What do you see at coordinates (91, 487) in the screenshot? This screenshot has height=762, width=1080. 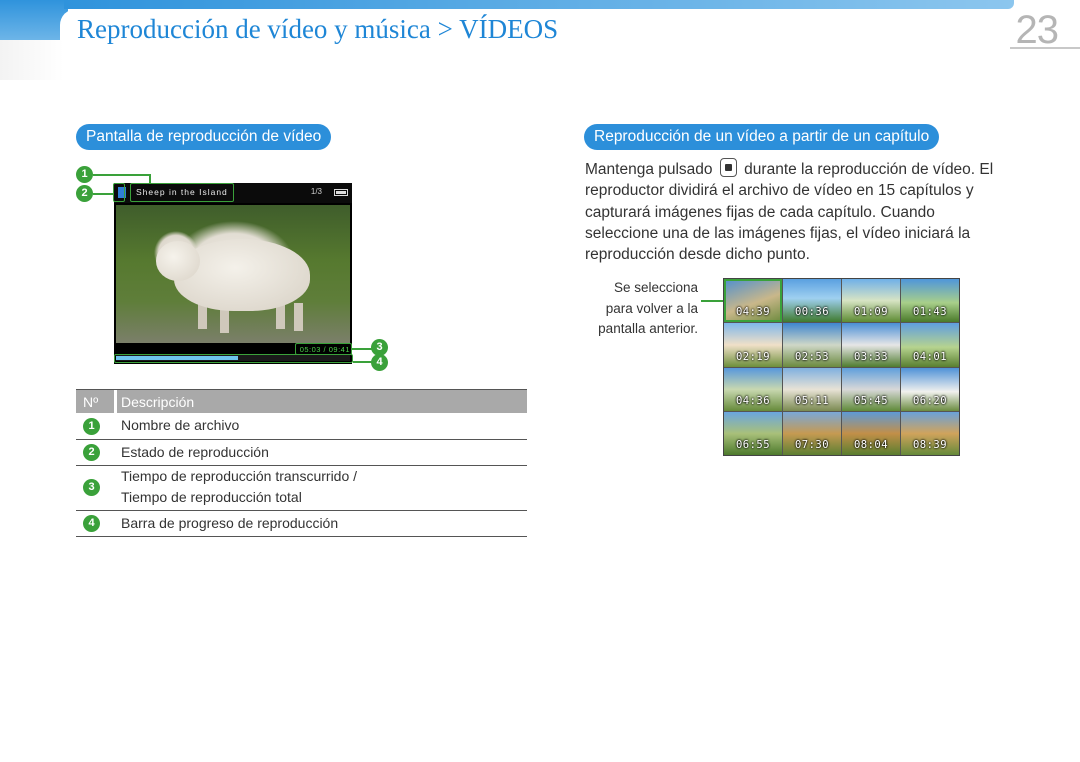 I see `row-number: 3` at bounding box center [91, 487].